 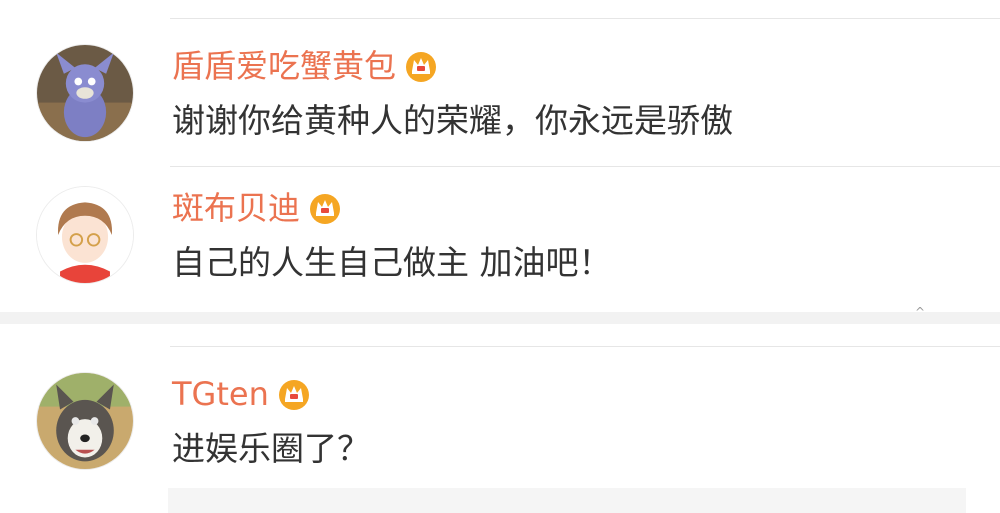 I want to click on username-2-label: 斑布贝迪, so click(x=236, y=208).